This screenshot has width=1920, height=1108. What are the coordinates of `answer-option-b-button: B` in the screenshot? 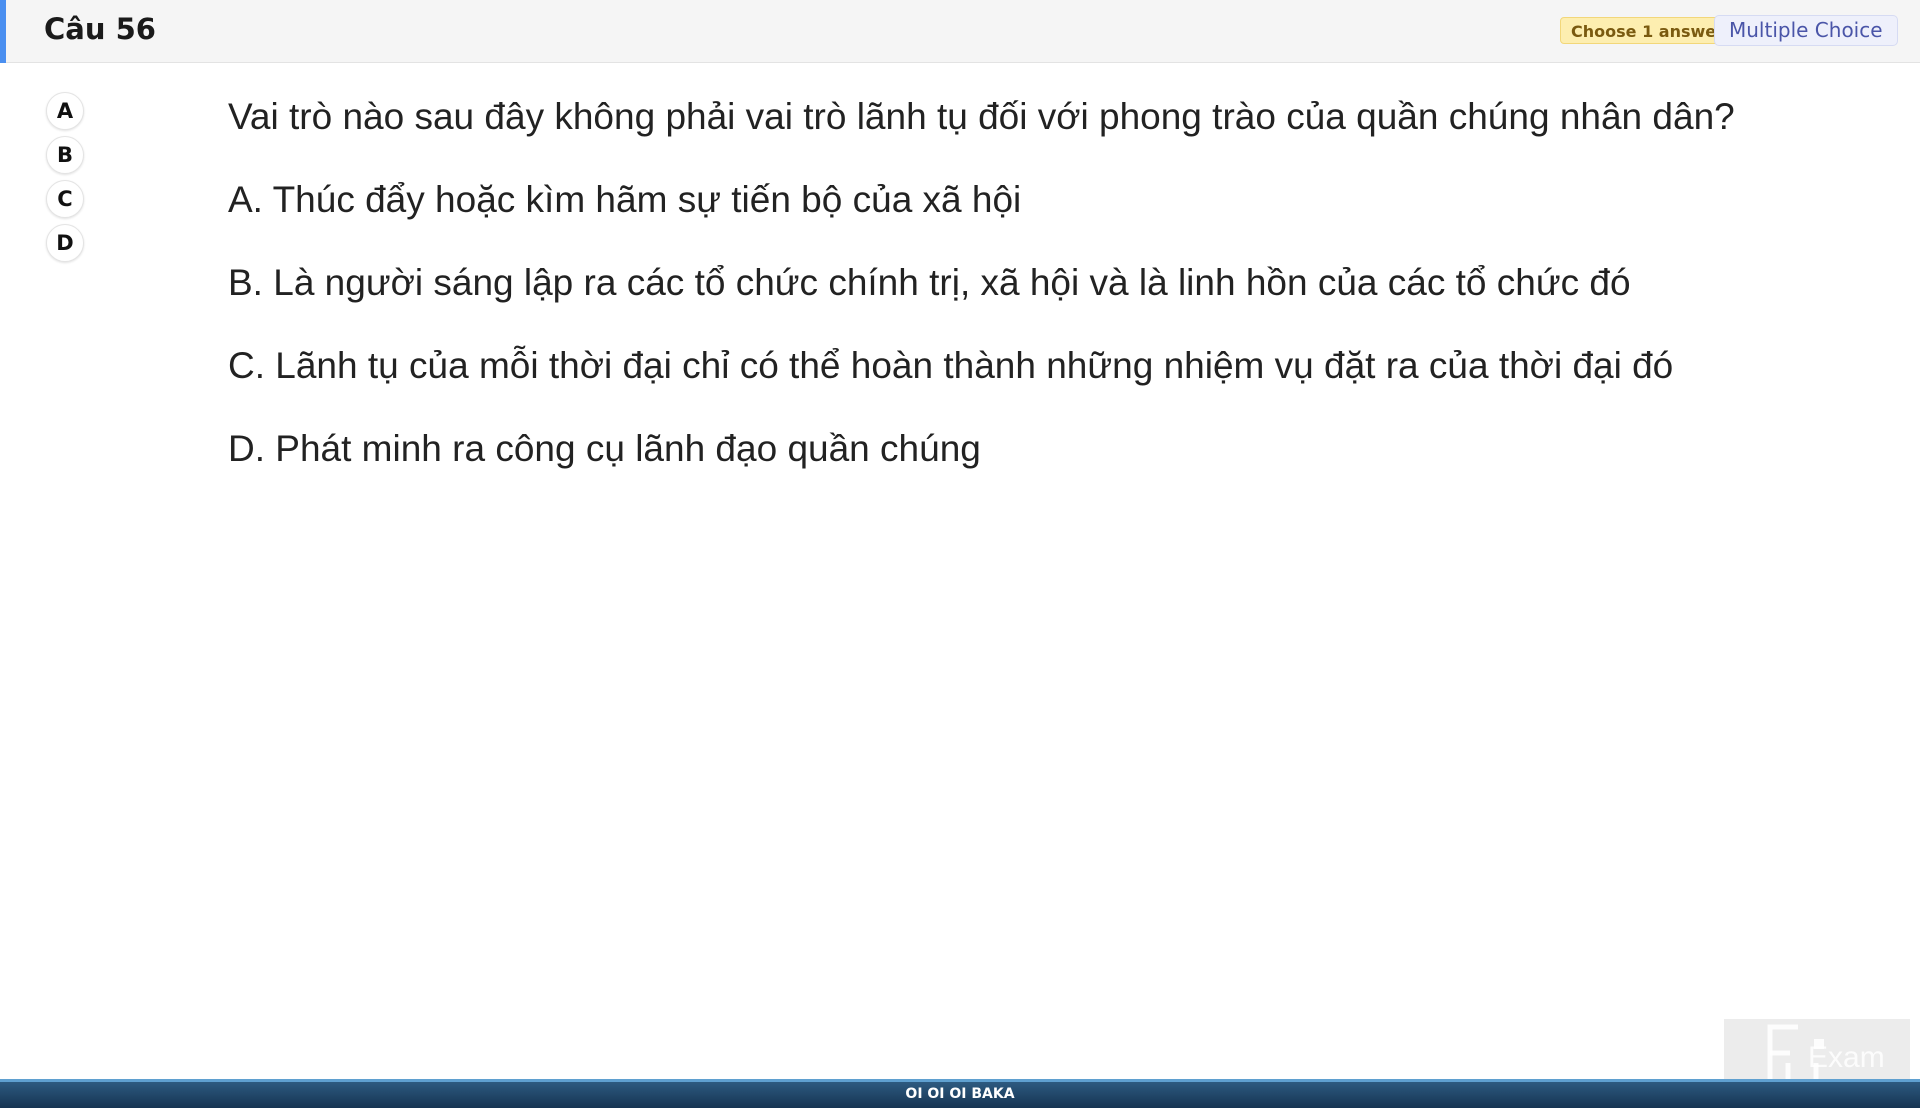 It's located at (65, 155).